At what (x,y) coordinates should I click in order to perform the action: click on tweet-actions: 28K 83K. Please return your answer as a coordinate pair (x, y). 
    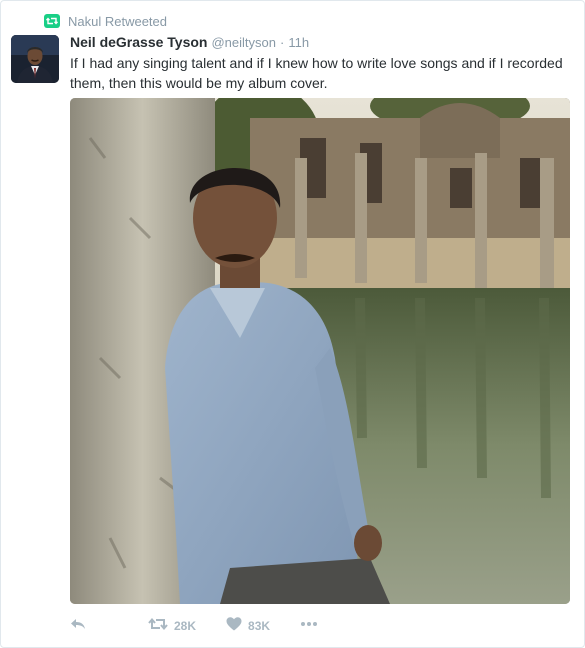
    Looking at the image, I should click on (194, 626).